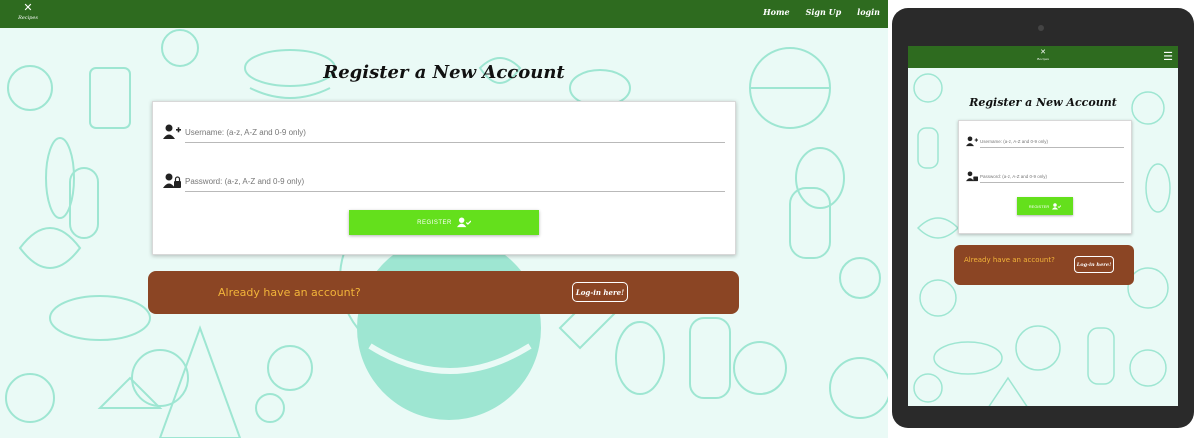 The image size is (1201, 438). Describe the element at coordinates (1168, 57) in the screenshot. I see `hamburger-menu-icon: ☰` at that location.